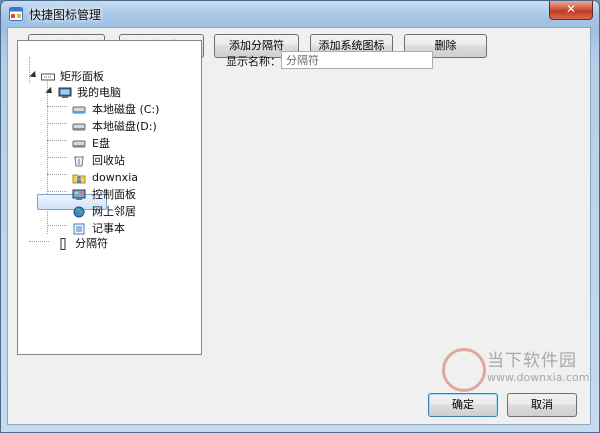 Image resolution: width=600 pixels, height=433 pixels. Describe the element at coordinates (99, 92) in the screenshot. I see `tree-node-label: 我的电脑` at that location.